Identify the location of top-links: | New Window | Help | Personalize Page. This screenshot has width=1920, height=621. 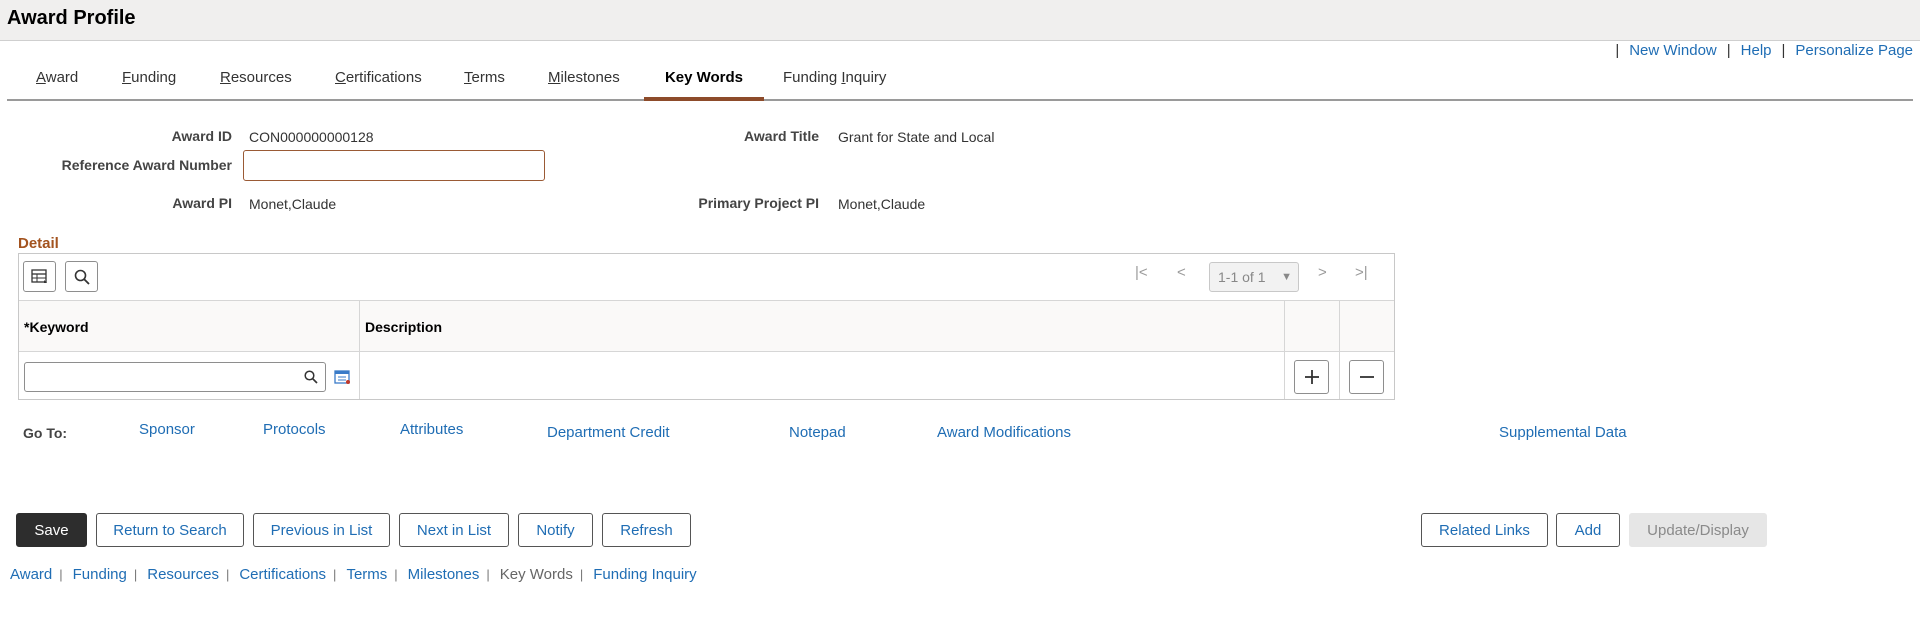
(1764, 50).